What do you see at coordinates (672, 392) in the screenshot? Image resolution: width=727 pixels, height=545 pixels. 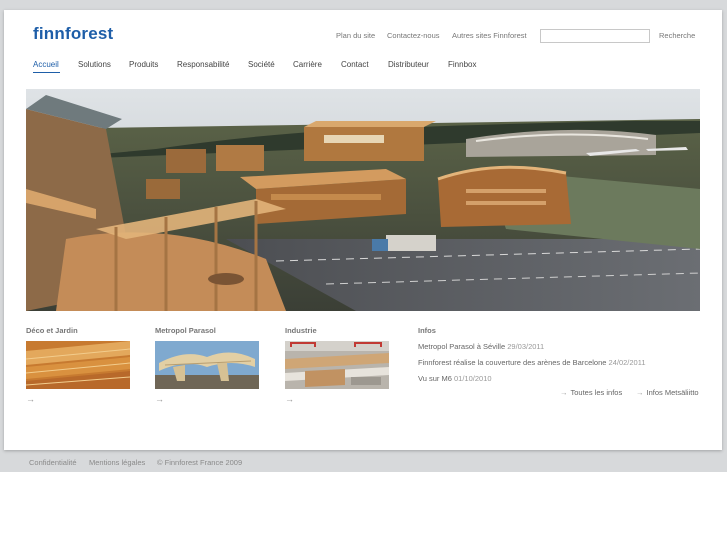 I see `metsaliitto-news-label: Infos Metsäliitto` at bounding box center [672, 392].